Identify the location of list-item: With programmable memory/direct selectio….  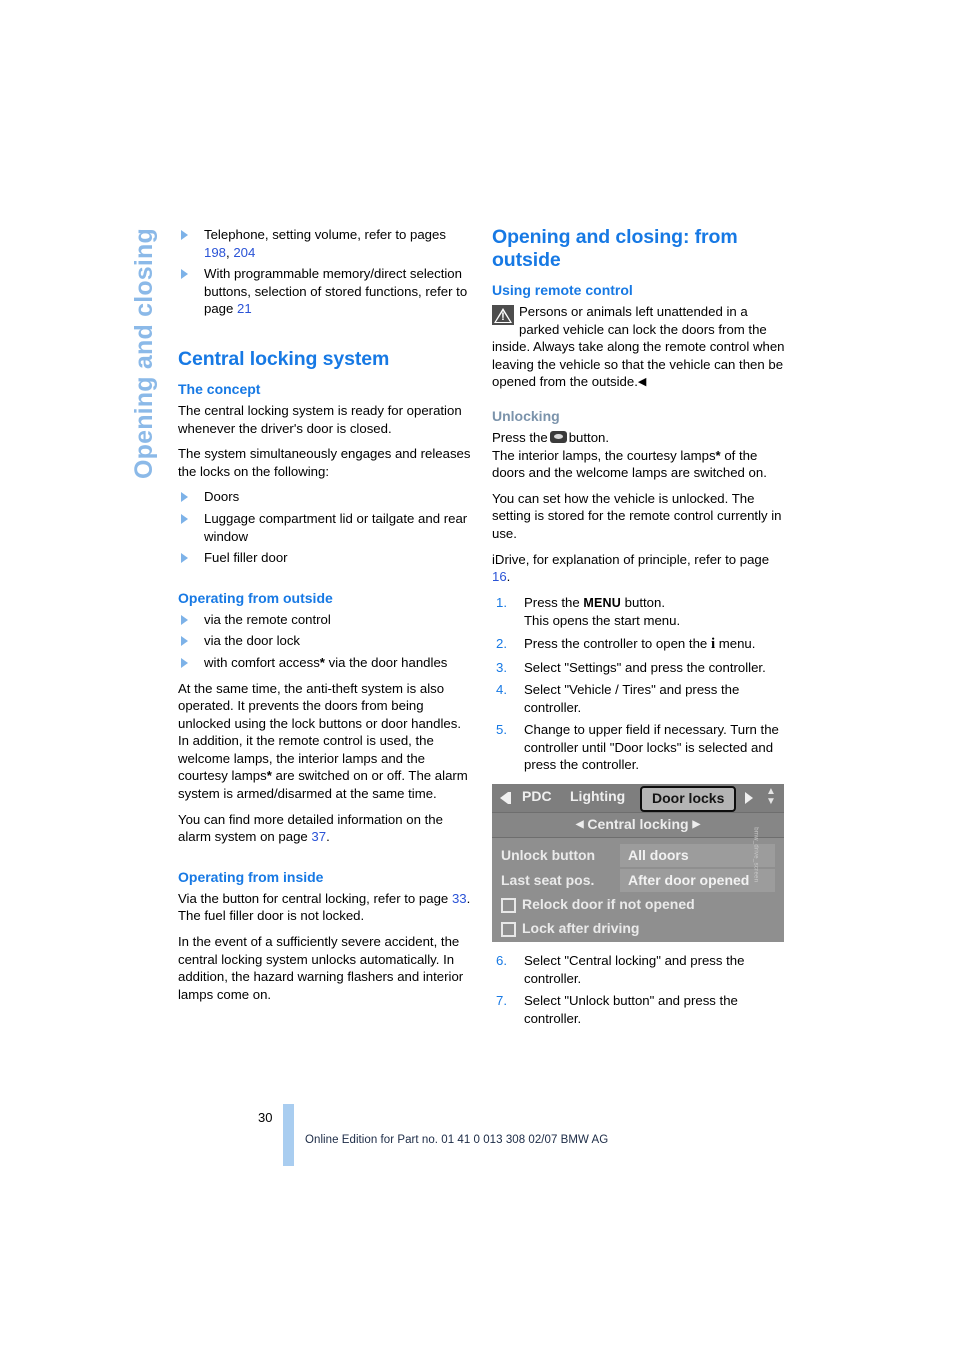
(326, 291).